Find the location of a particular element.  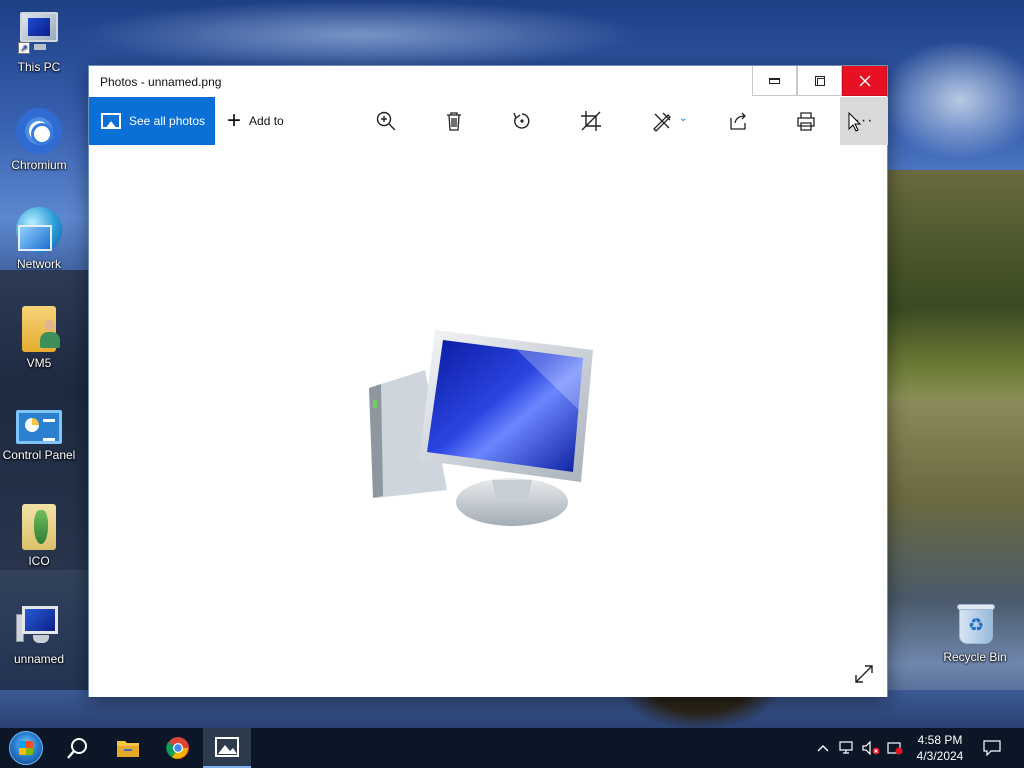

recycle-bin-icon is located at coordinates (975, 624).